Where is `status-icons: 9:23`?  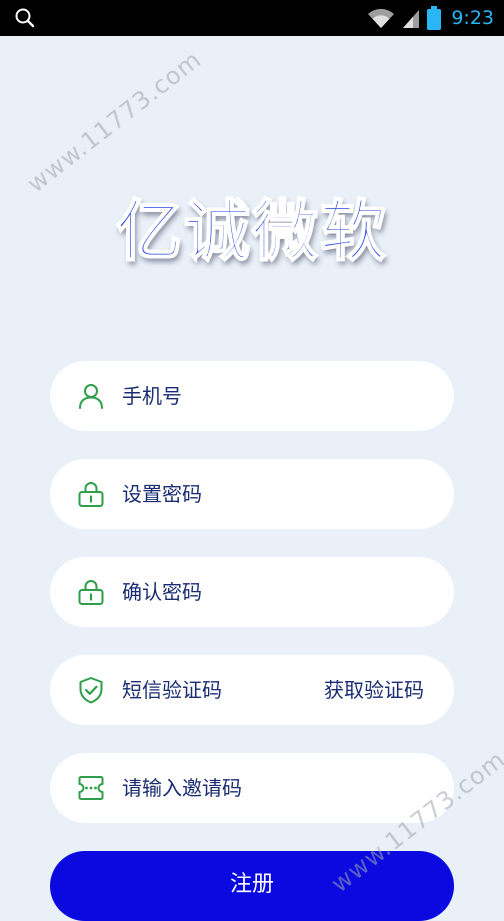
status-icons: 9:23 is located at coordinates (430, 18).